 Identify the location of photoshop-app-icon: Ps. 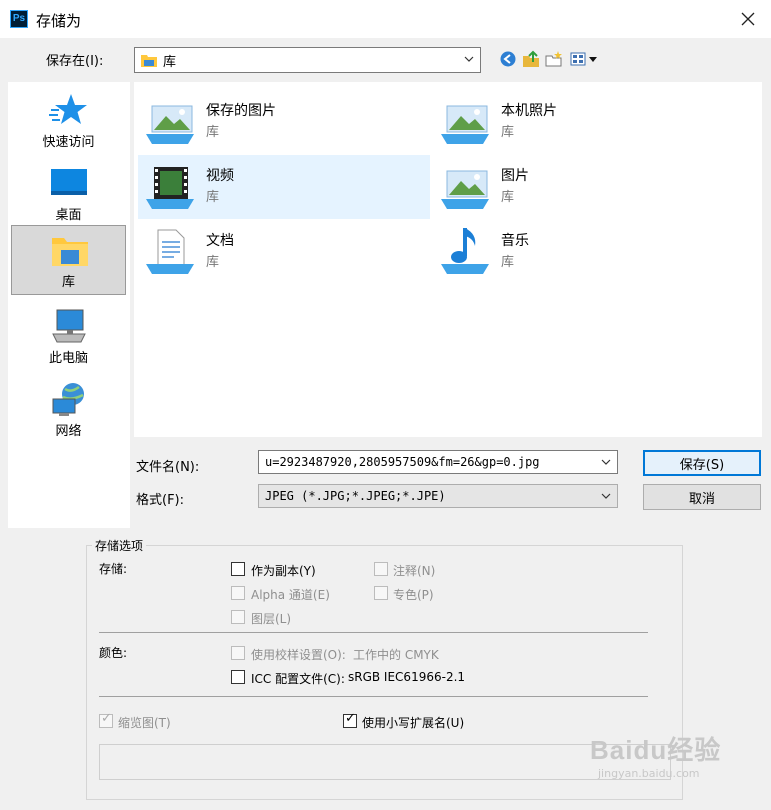
(19, 19).